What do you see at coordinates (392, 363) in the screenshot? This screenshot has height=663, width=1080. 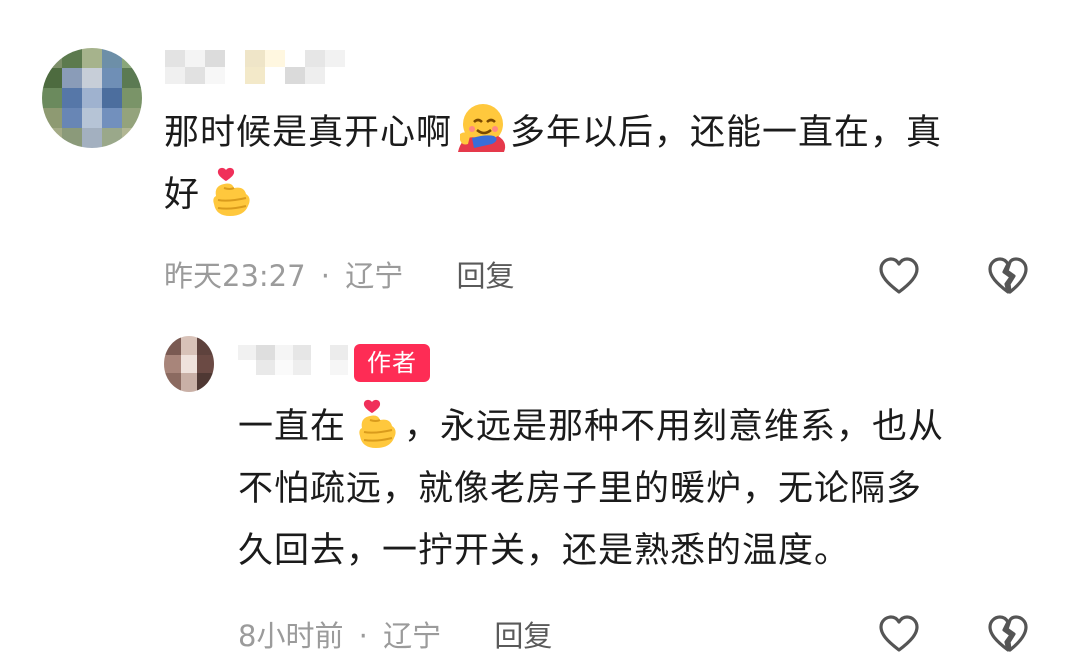 I see `author-badge: 作者` at bounding box center [392, 363].